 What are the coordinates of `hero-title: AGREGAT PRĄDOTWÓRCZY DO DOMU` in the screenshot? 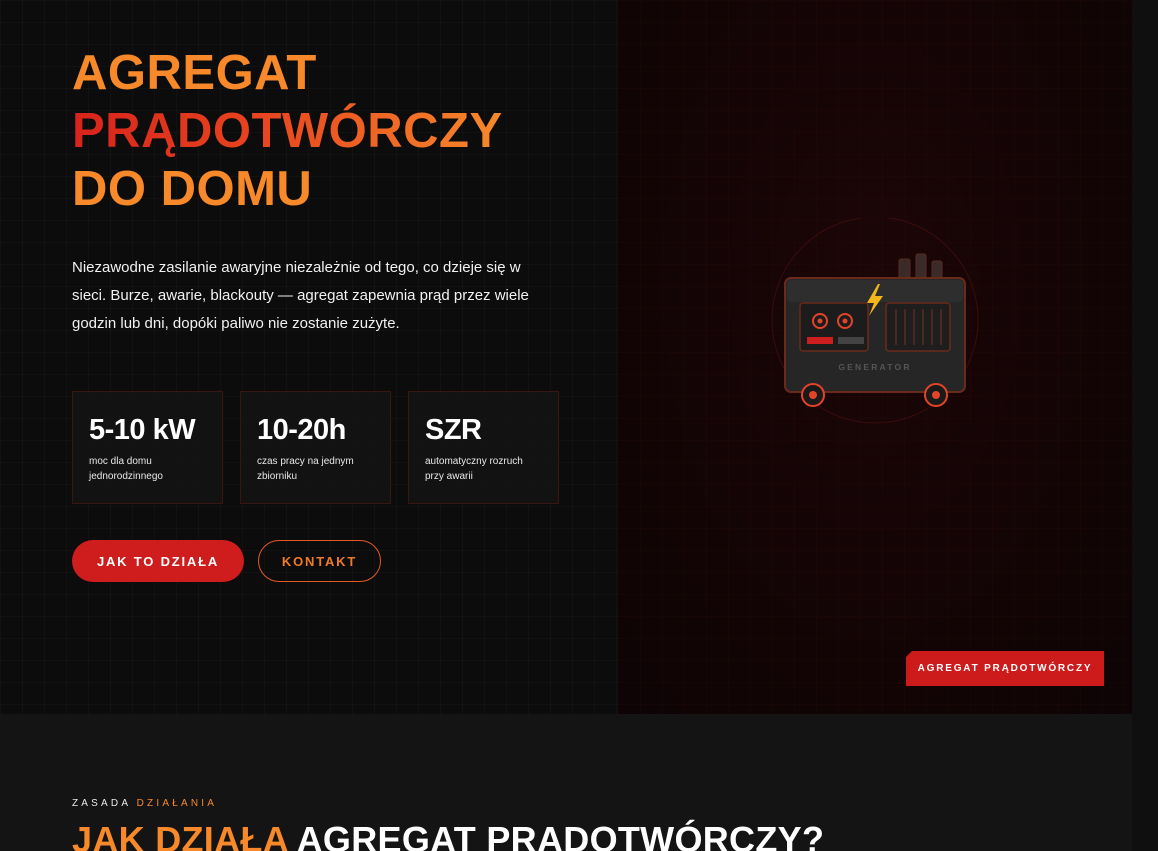 It's located at (287, 131).